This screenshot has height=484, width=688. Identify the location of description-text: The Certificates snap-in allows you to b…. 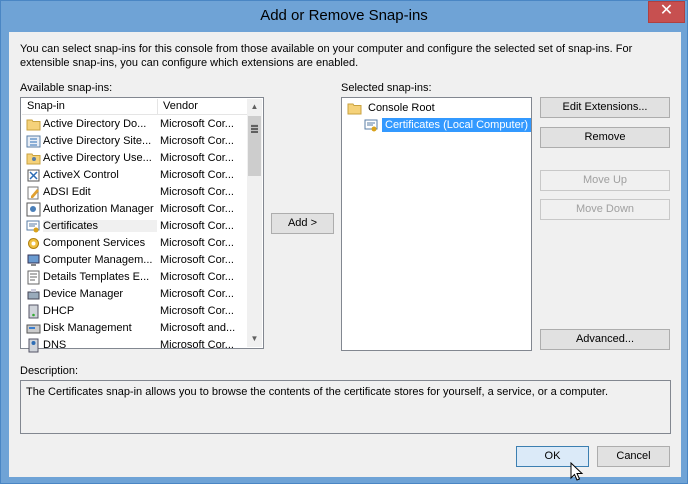
(317, 392).